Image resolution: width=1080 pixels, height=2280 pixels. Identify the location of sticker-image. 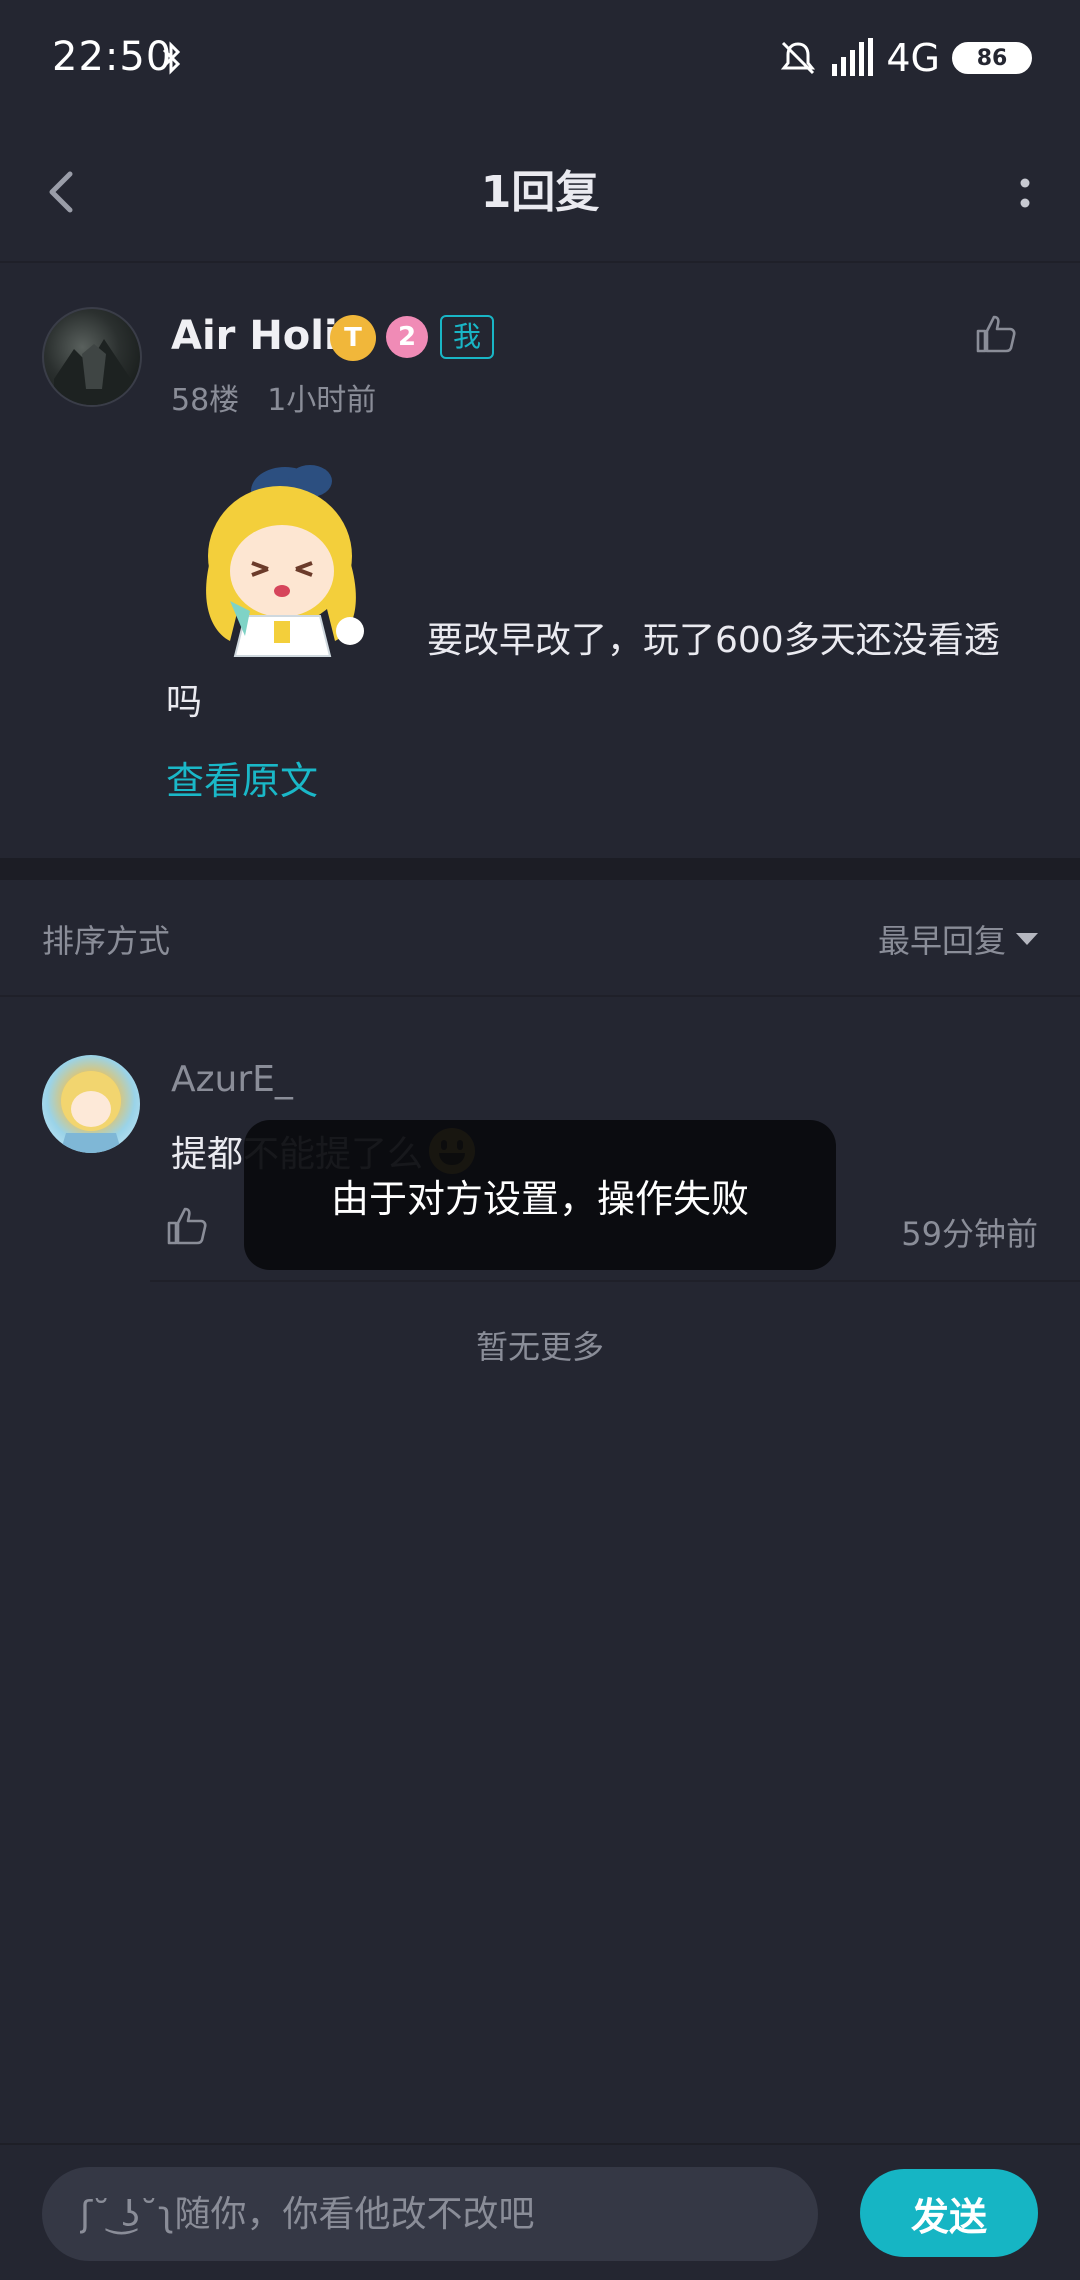
(285, 561).